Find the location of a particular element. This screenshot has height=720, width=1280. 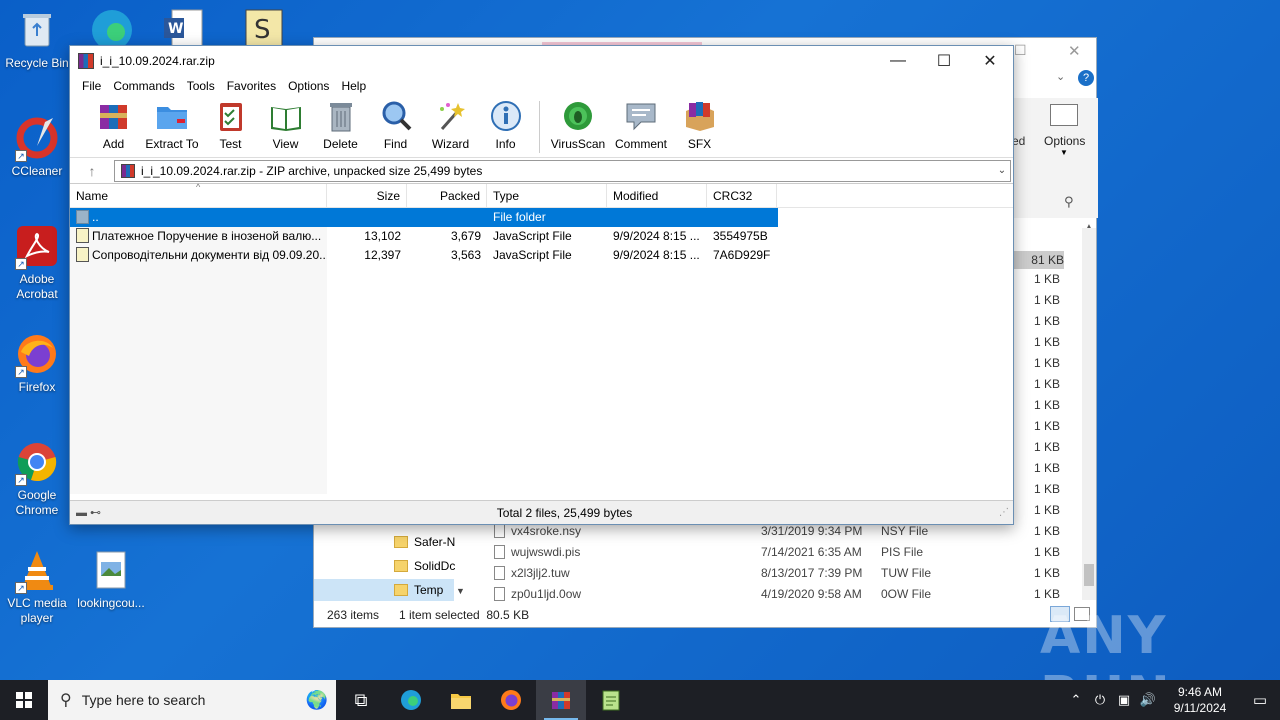

script-file-icon: S is located at coordinates (264, 27).